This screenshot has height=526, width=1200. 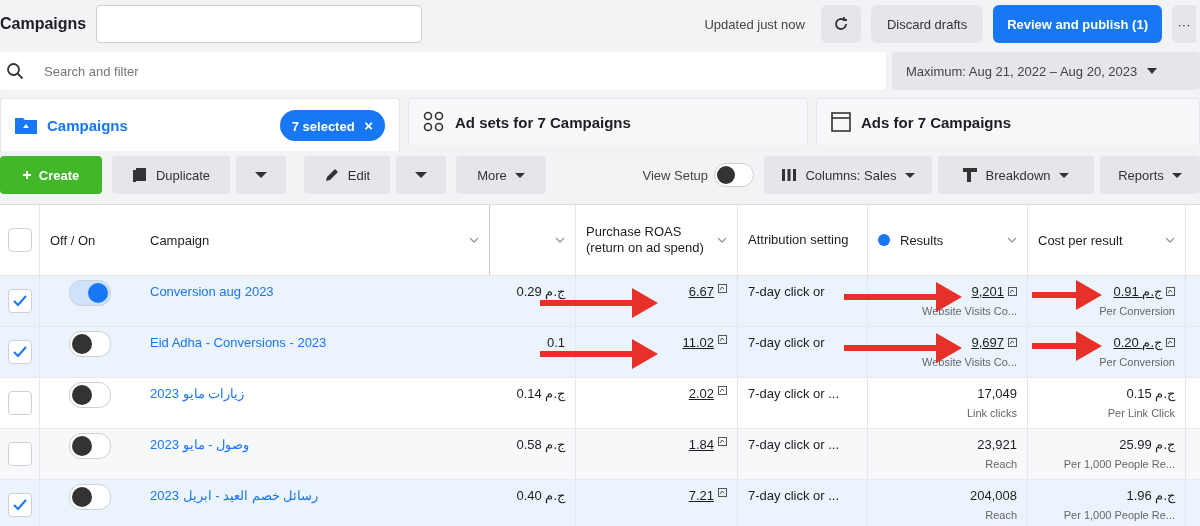 What do you see at coordinates (734, 175) in the screenshot?
I see `view-setup-toggle` at bounding box center [734, 175].